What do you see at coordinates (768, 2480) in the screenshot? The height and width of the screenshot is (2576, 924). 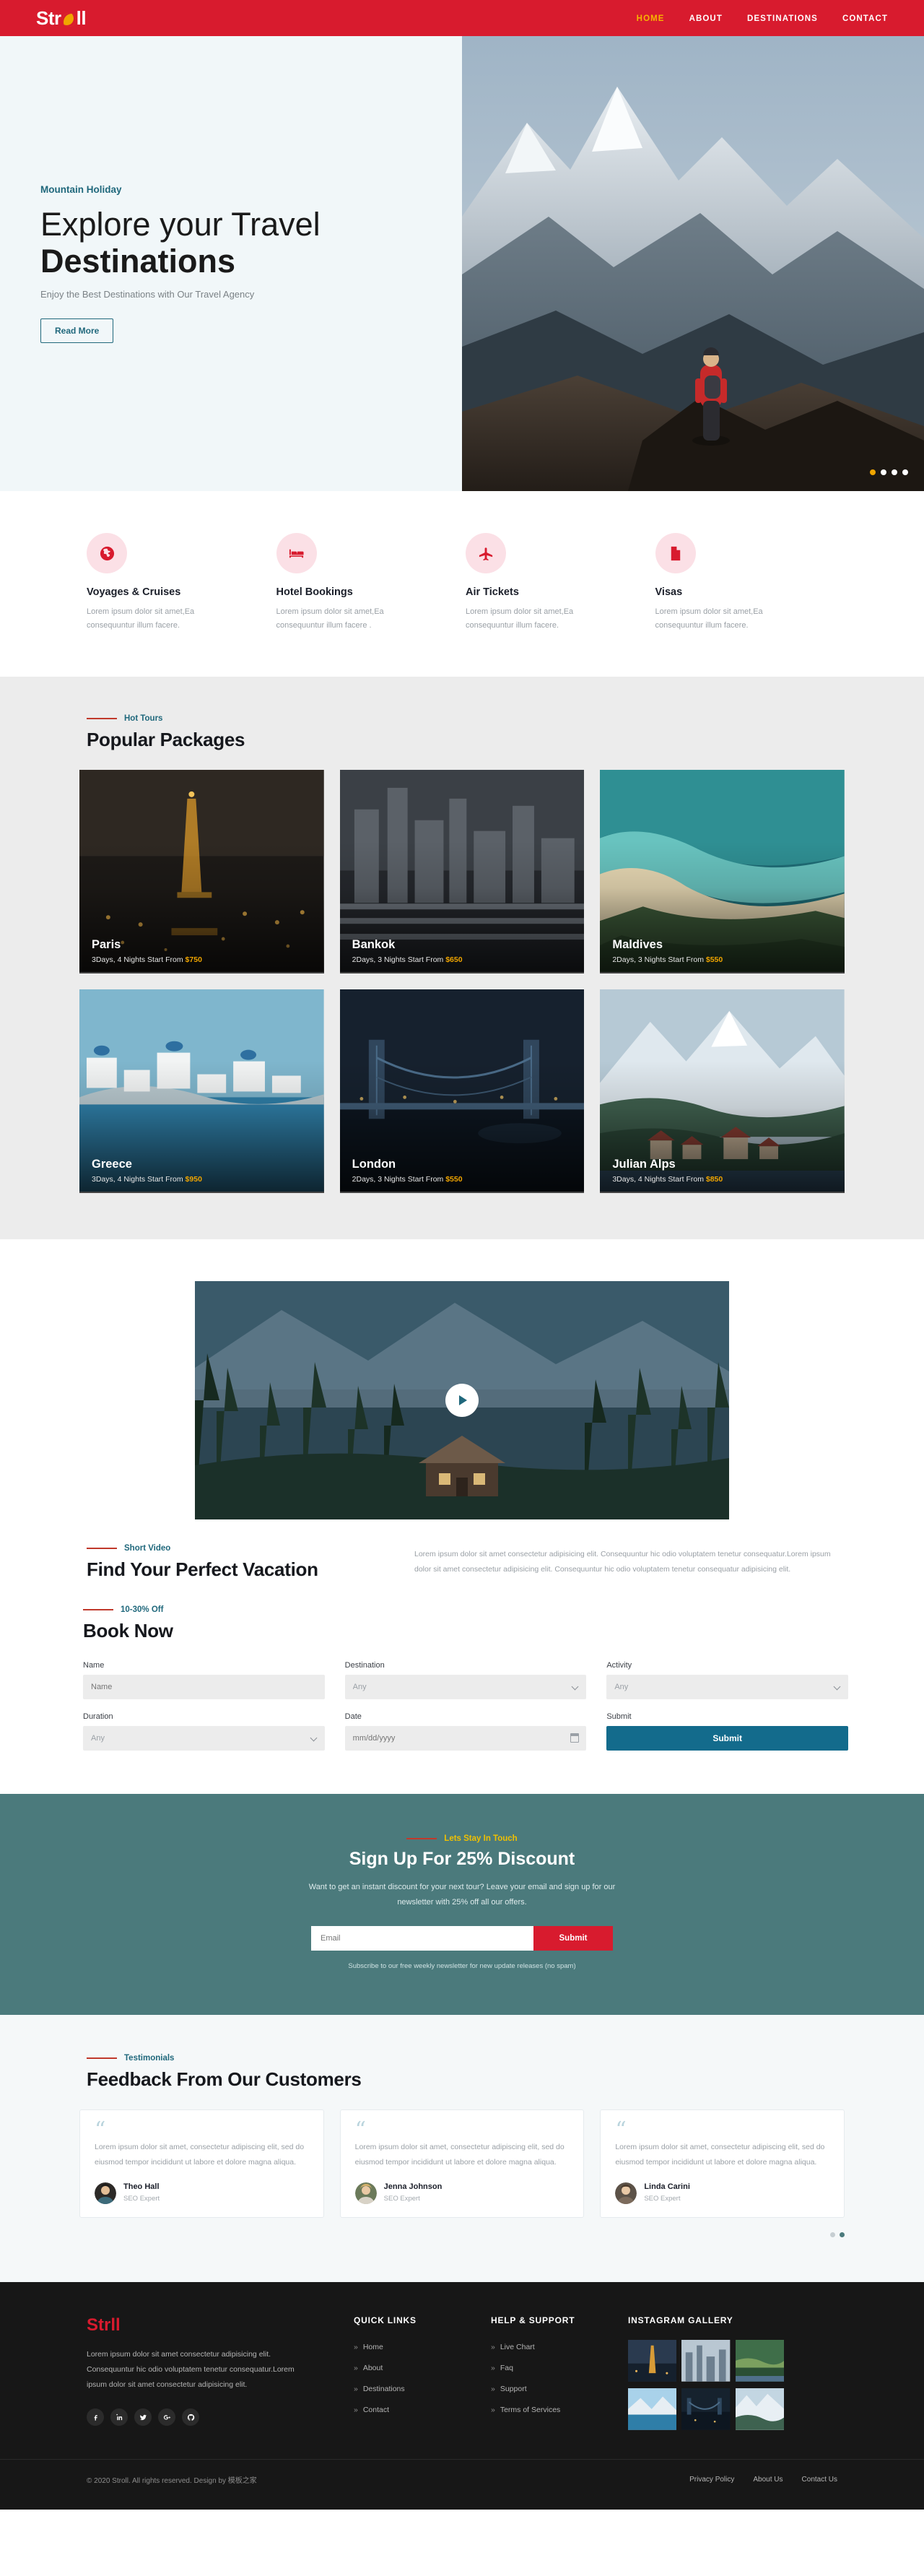 I see `about-us-link: About Us` at bounding box center [768, 2480].